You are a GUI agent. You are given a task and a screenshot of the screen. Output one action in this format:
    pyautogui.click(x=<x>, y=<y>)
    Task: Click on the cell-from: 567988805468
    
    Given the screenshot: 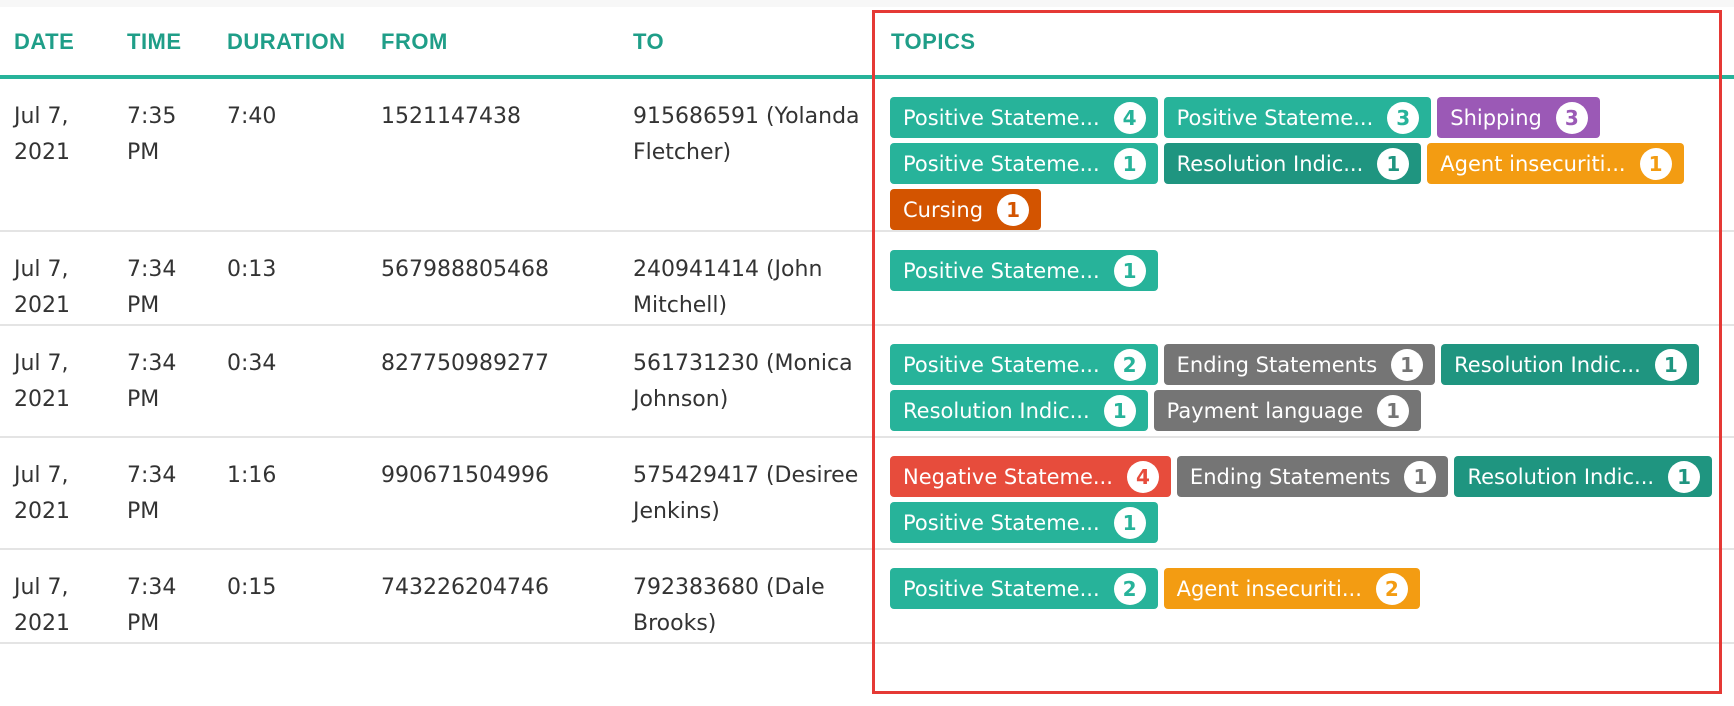 What is the action you would take?
    pyautogui.click(x=465, y=269)
    